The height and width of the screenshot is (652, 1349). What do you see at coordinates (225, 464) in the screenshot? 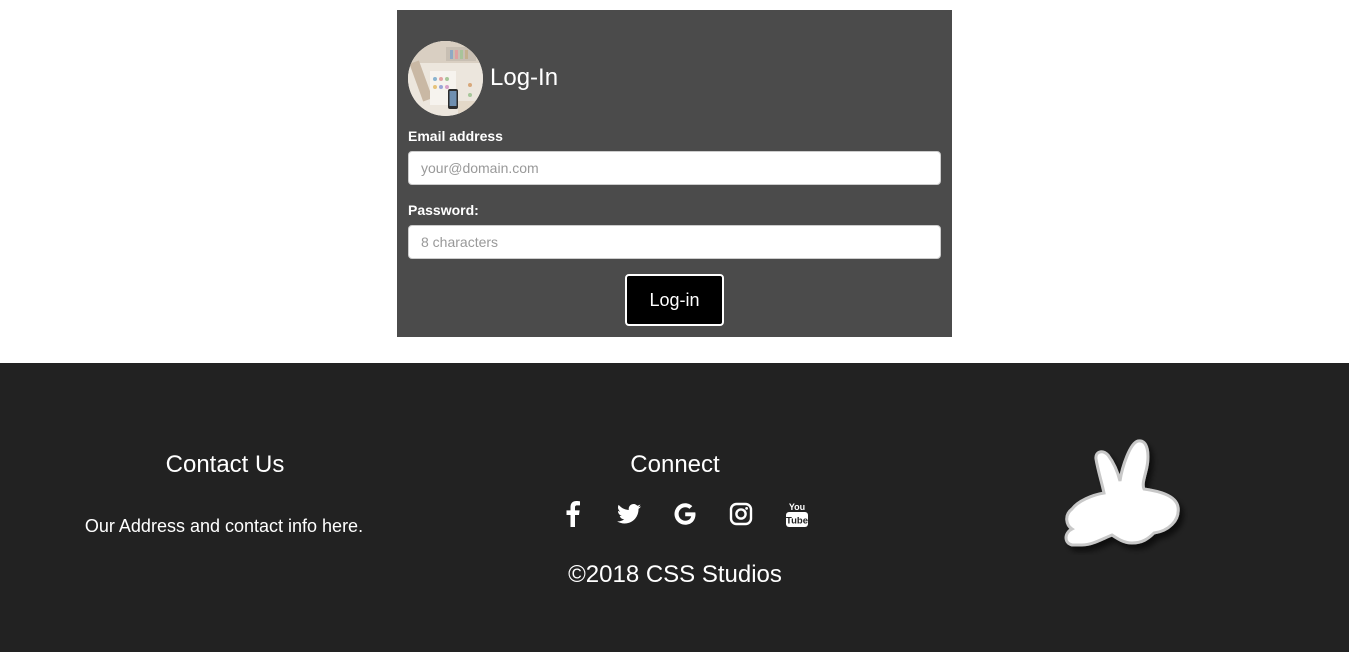
I see `contact-heading: Contact Us` at bounding box center [225, 464].